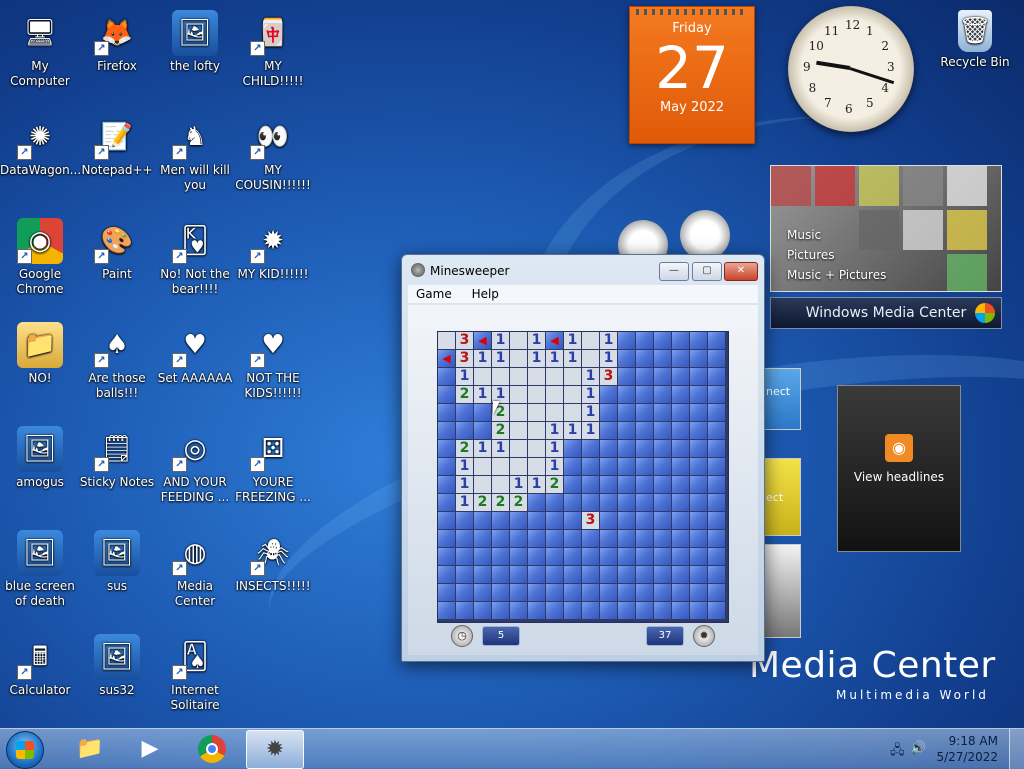  I want to click on desktop-icon: ♠ ↗ Are those balls!!!, so click(117, 358).